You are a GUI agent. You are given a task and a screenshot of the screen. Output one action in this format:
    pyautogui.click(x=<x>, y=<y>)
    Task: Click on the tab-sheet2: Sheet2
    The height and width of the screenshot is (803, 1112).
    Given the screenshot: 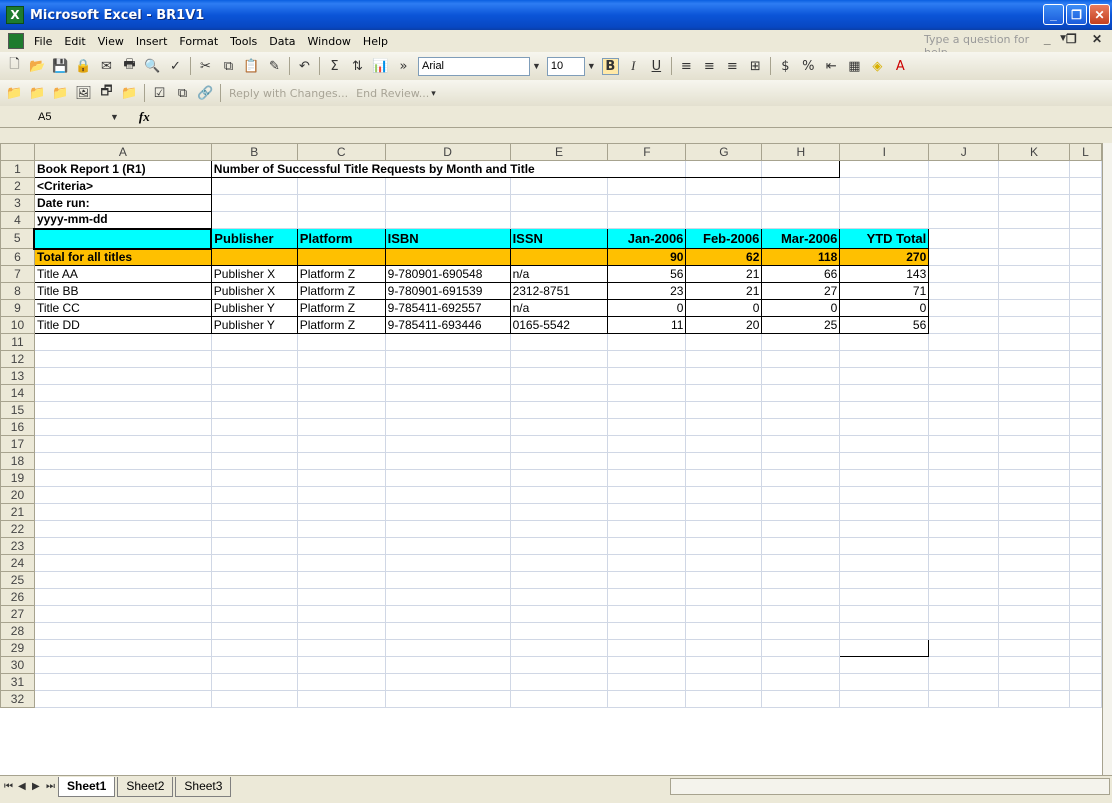 What is the action you would take?
    pyautogui.click(x=145, y=786)
    